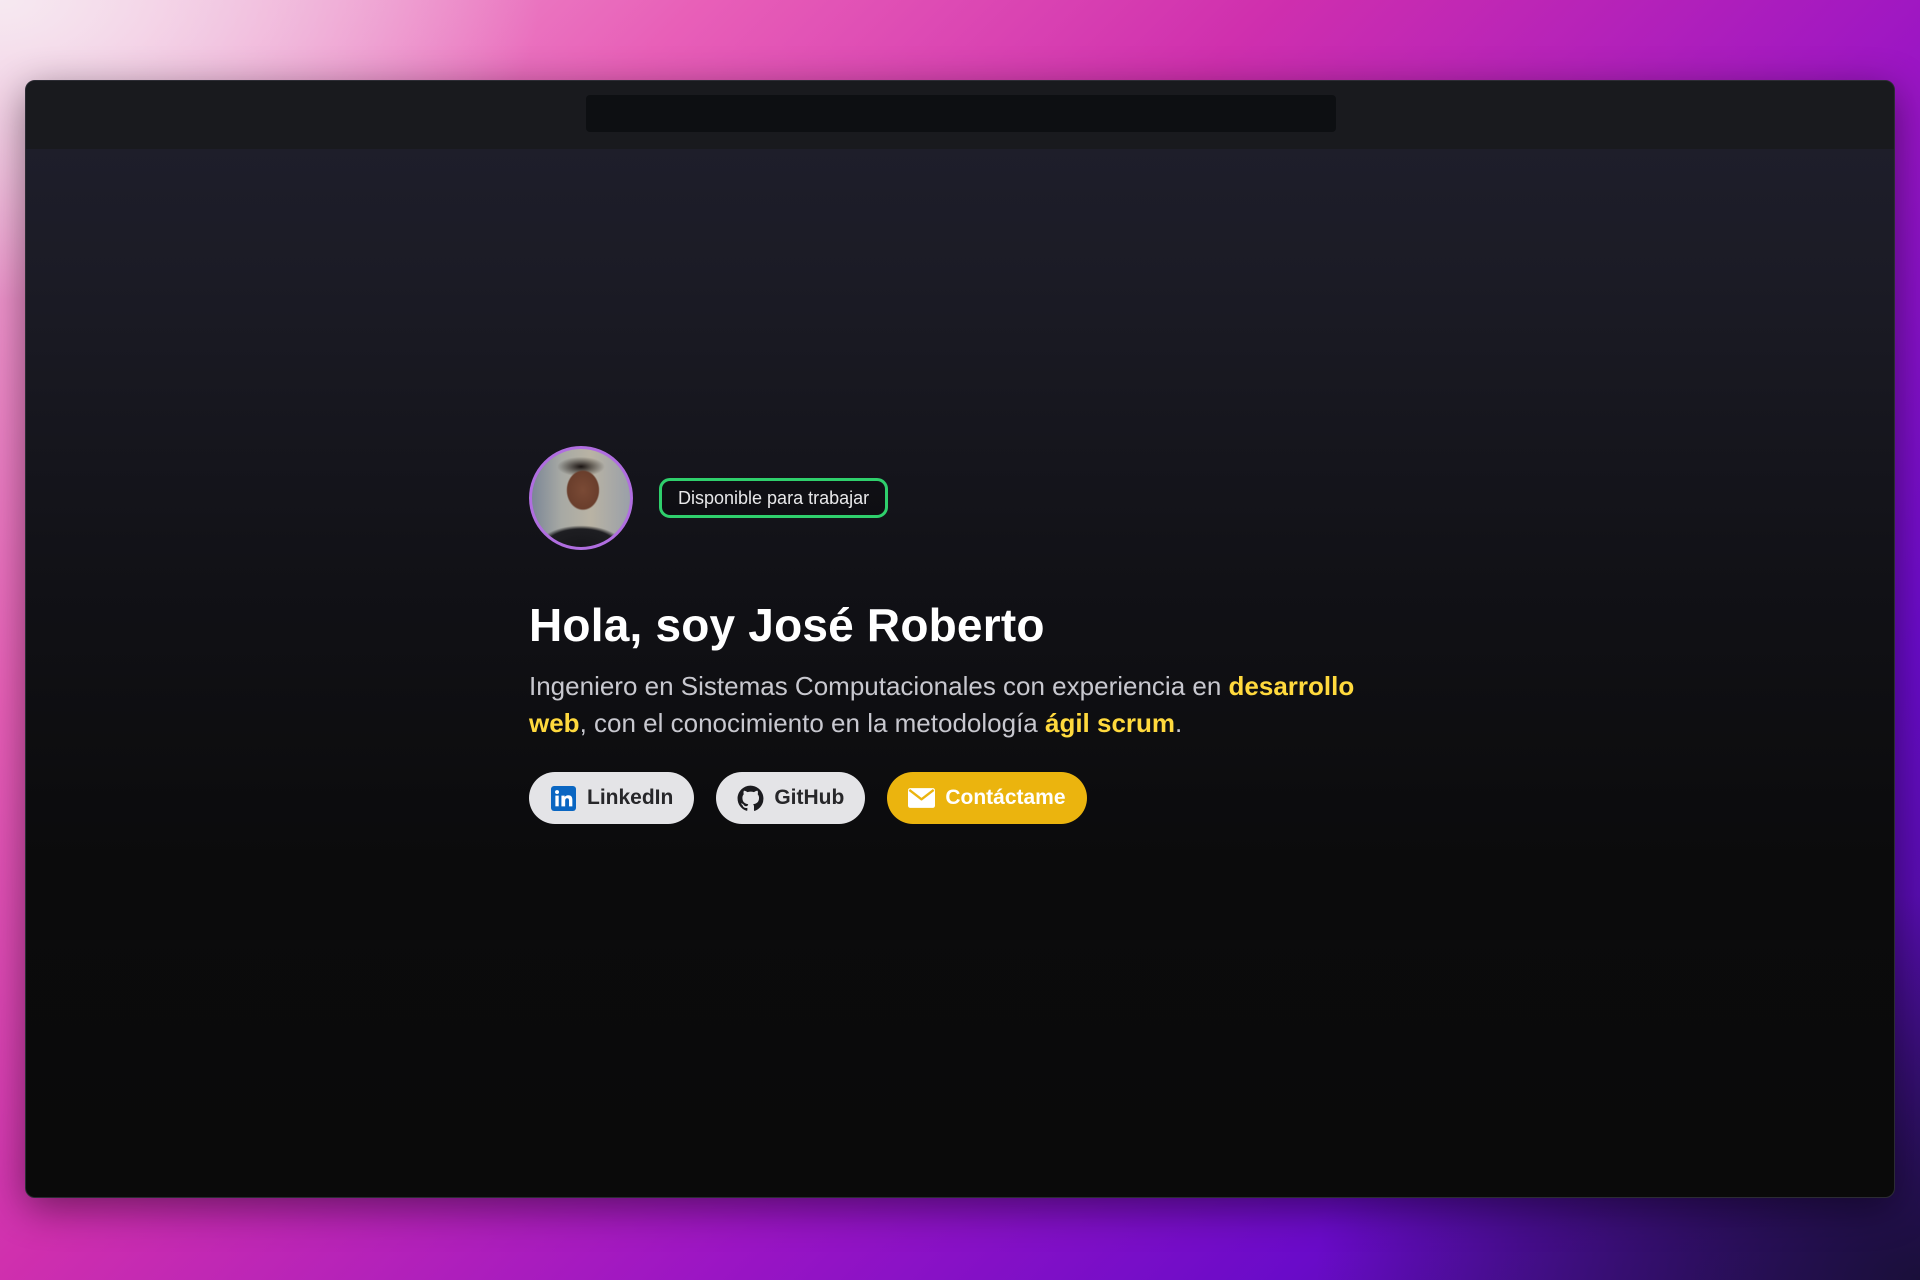 Image resolution: width=1920 pixels, height=1280 pixels. I want to click on contact-label: Contáctame, so click(1005, 797).